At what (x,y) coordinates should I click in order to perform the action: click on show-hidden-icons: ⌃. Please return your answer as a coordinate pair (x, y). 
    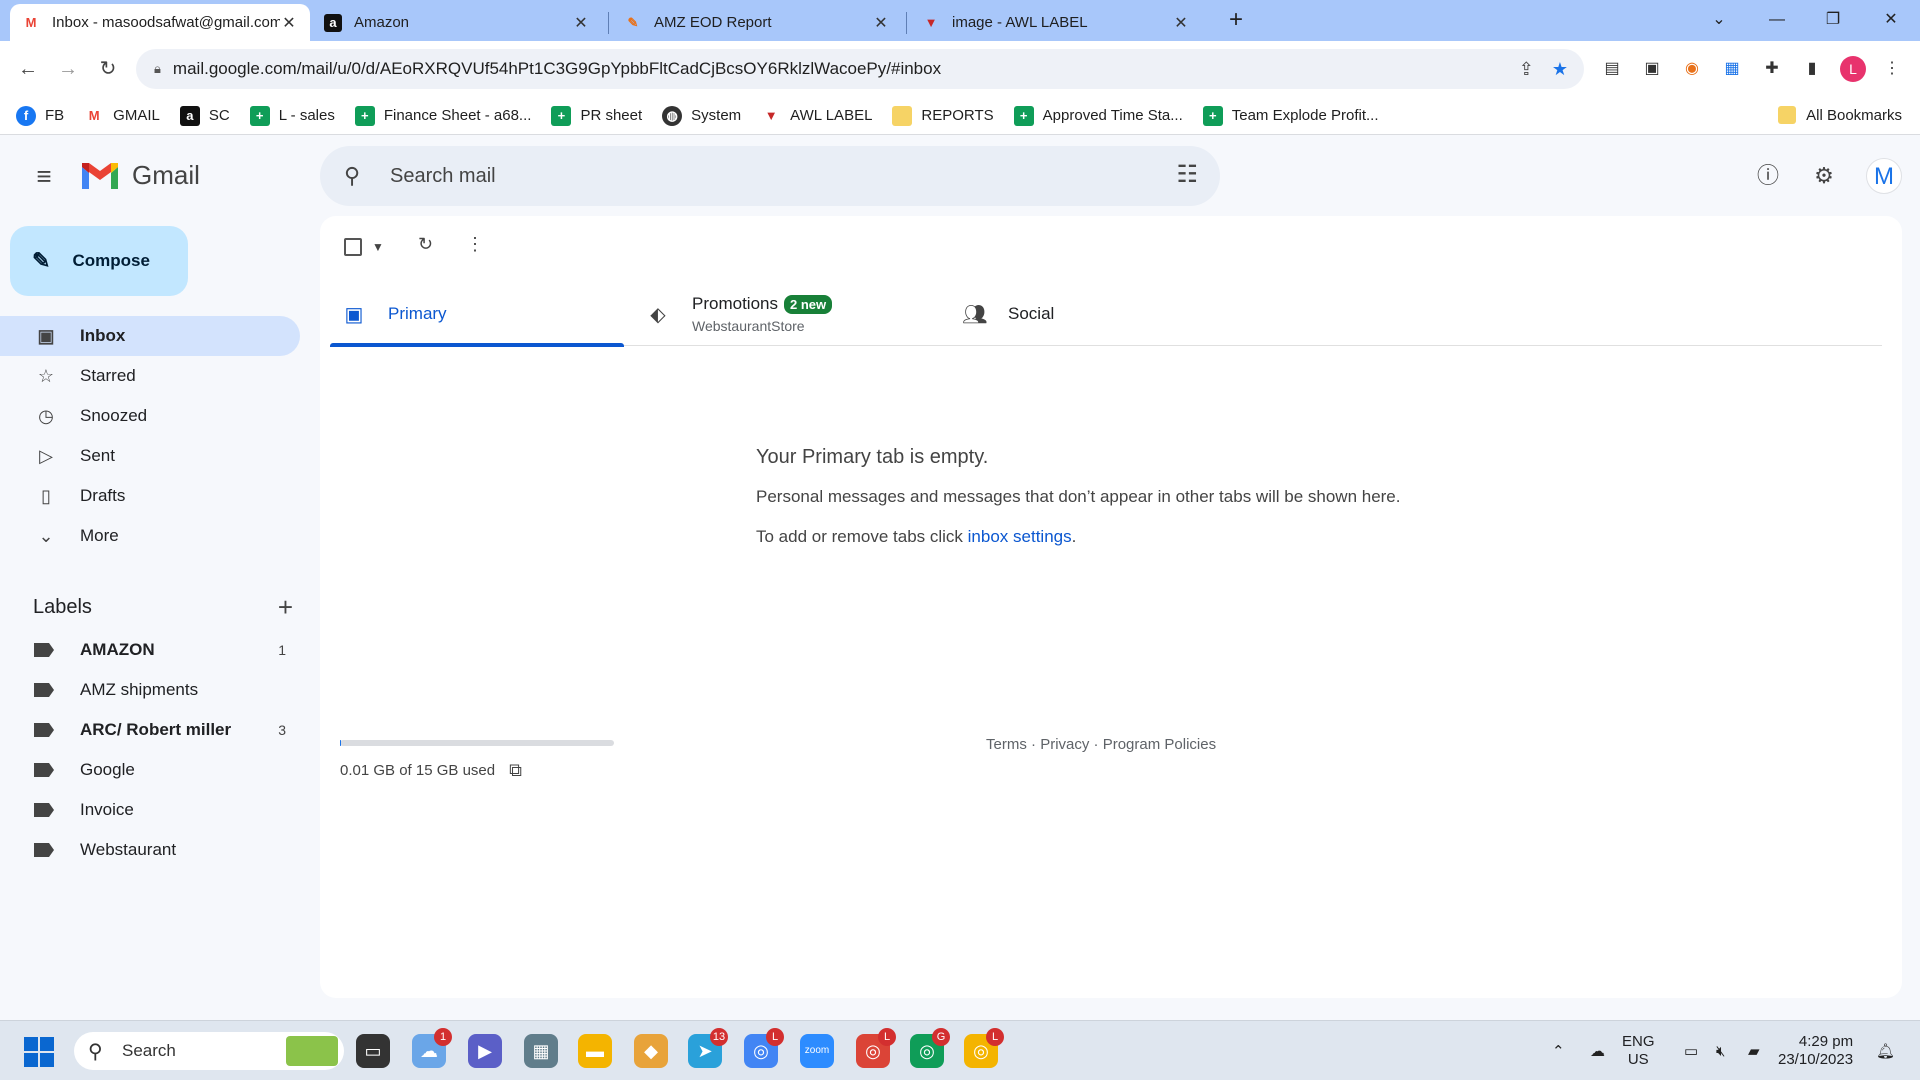
    Looking at the image, I should click on (1558, 1050).